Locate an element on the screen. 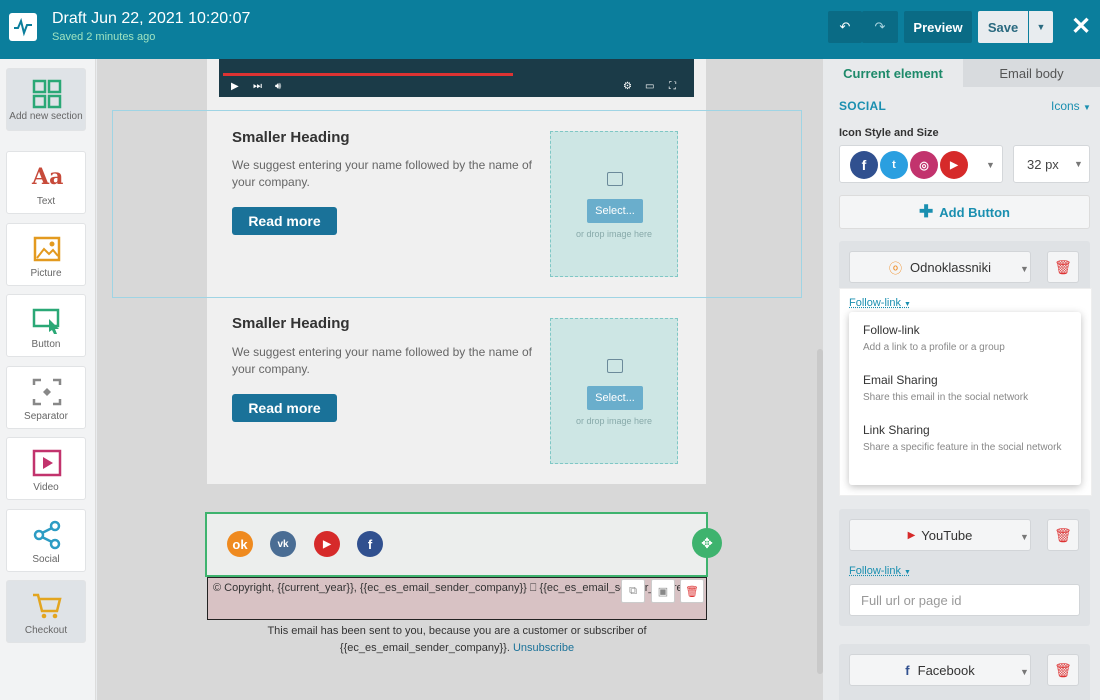 The image size is (1100, 700). play-icon: ▶ is located at coordinates (235, 86).